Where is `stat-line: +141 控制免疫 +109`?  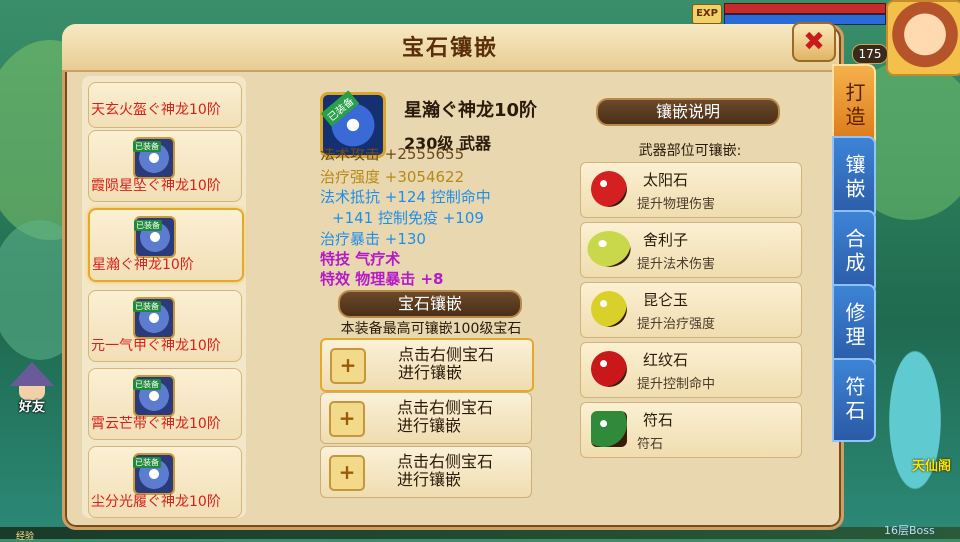
stat-line: +141 控制免疫 +109 is located at coordinates (408, 218).